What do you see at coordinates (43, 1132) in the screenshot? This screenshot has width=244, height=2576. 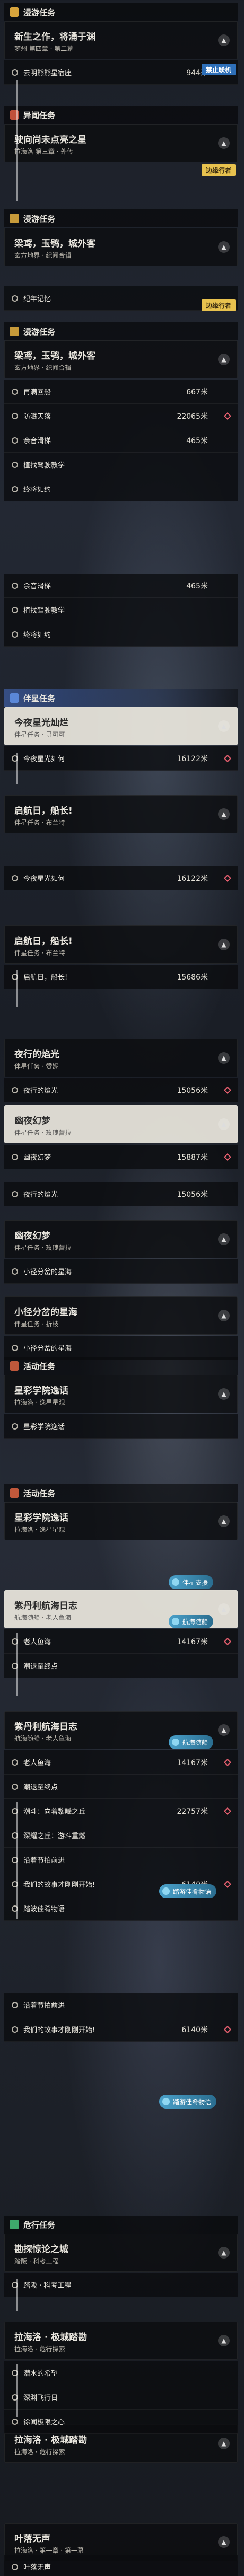 I see `quest-subtitle: 伴星任务 · 玫瑰蕾拉` at bounding box center [43, 1132].